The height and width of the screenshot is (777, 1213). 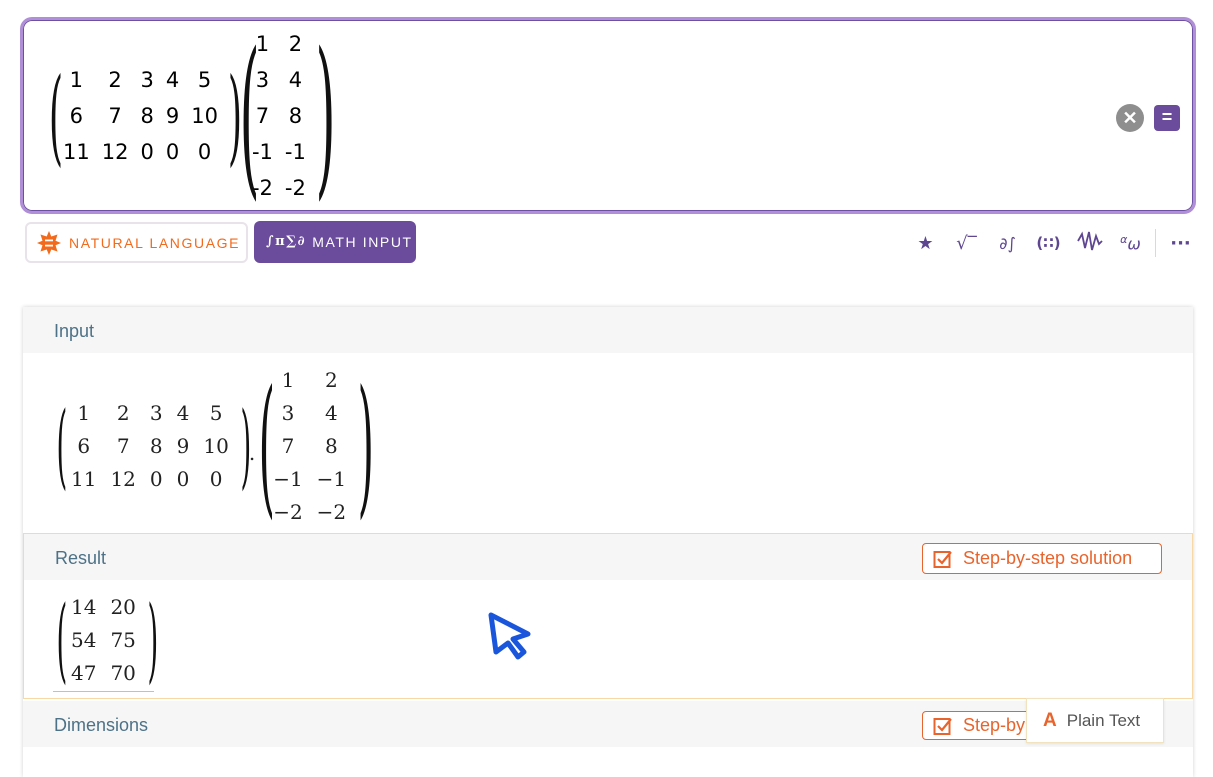 I want to click on matrix-row: 78, so click(x=309, y=445).